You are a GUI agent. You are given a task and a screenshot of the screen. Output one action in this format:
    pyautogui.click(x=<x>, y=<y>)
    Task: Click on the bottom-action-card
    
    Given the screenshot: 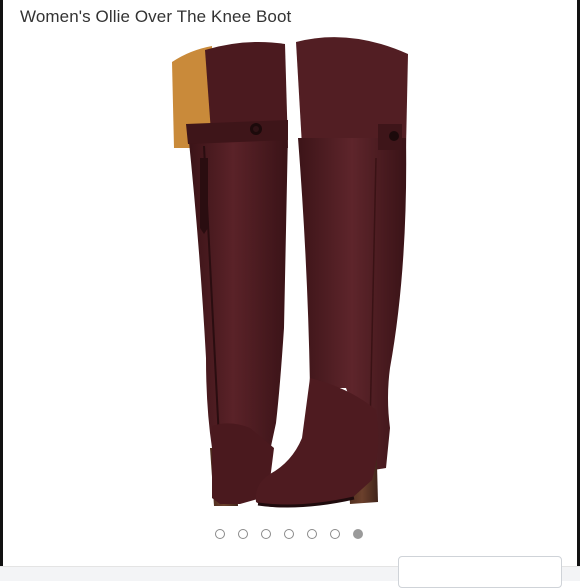 What is the action you would take?
    pyautogui.click(x=480, y=572)
    